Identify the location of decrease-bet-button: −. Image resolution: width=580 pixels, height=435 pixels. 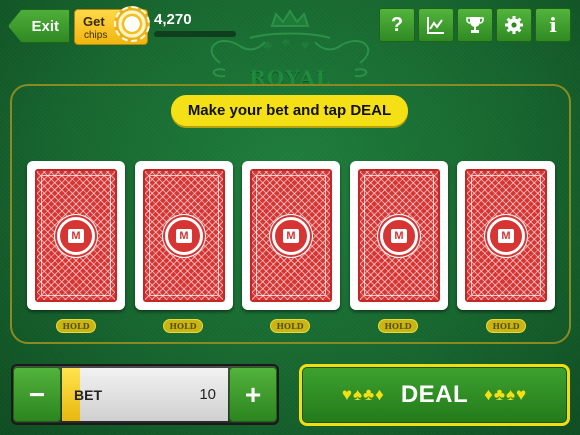
(37, 394).